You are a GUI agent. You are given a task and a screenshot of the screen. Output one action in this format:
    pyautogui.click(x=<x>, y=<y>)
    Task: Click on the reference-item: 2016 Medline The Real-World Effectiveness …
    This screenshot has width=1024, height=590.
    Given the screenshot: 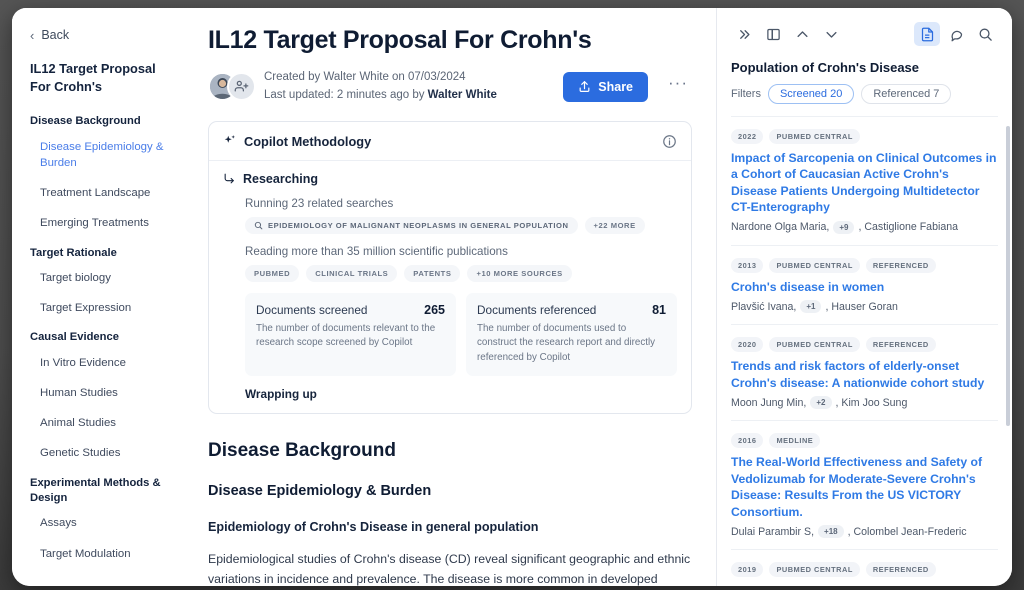 What is the action you would take?
    pyautogui.click(x=864, y=484)
    